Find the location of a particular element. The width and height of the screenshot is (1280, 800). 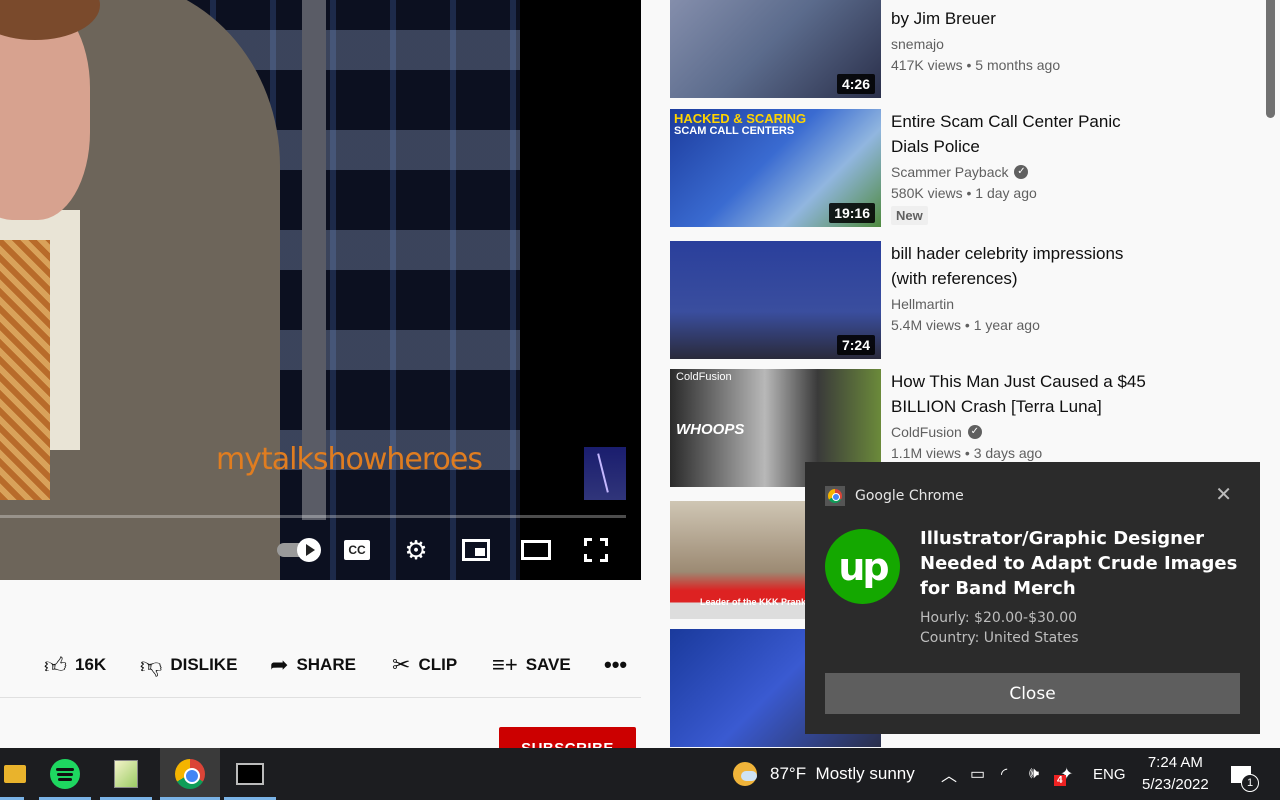

fullscreen-button is located at coordinates (596, 550).